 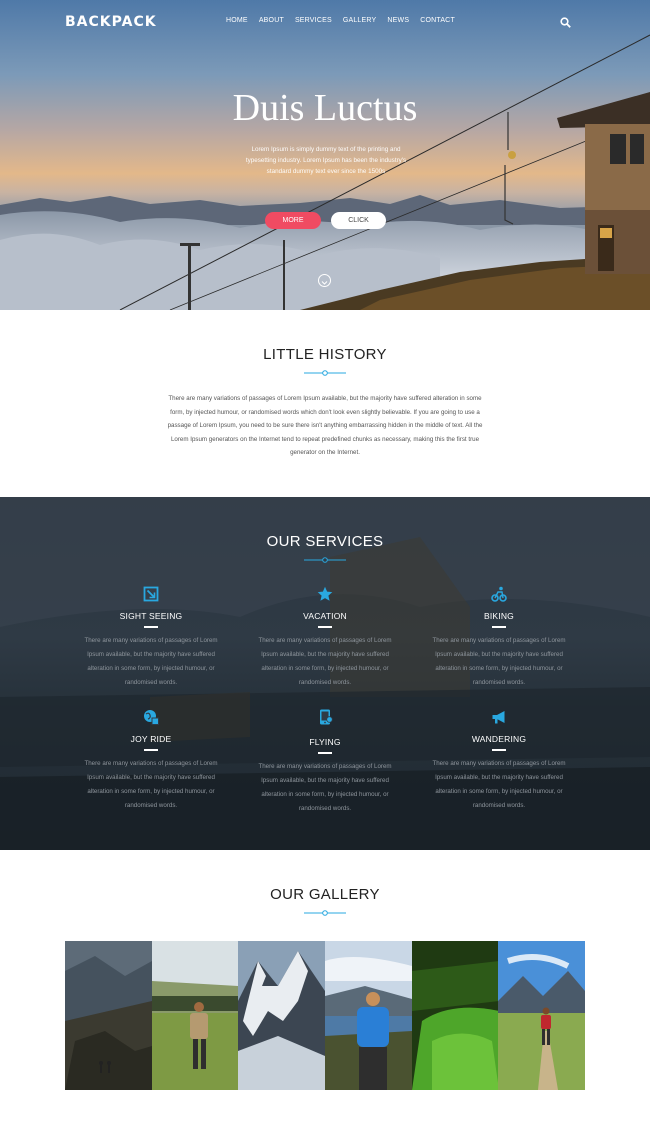 I want to click on nav-item-home: HOME, so click(x=237, y=20).